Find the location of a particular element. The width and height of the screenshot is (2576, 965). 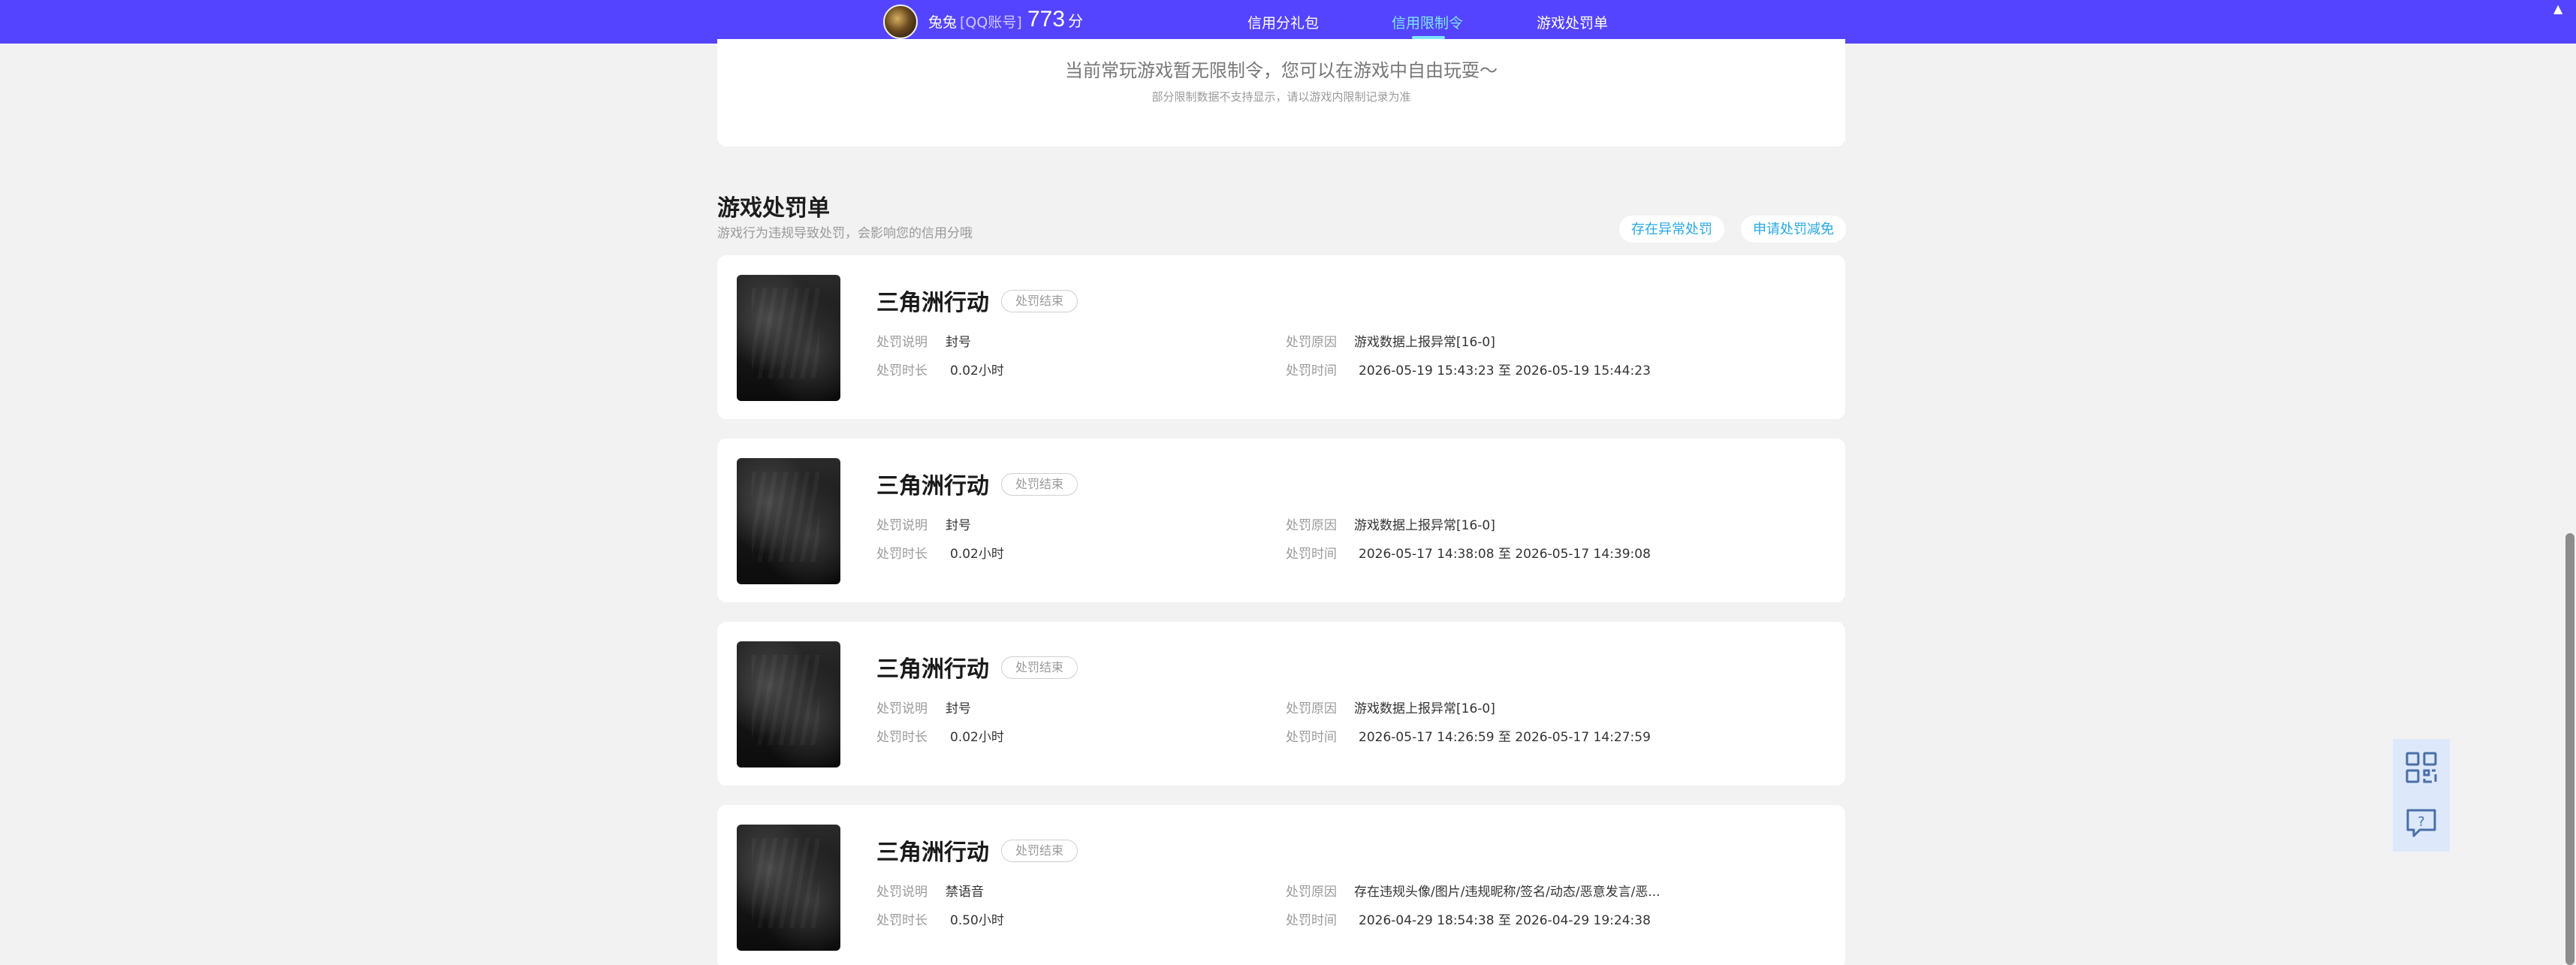

section-title: 游戏处罚单 is located at coordinates (773, 208).